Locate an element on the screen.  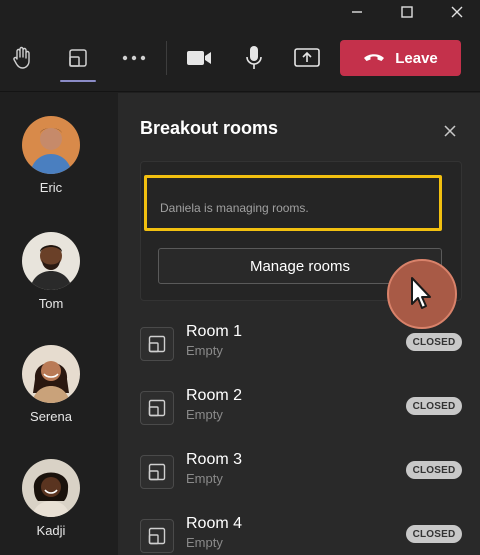
leave-label: Leave is located at coordinates (416, 58).